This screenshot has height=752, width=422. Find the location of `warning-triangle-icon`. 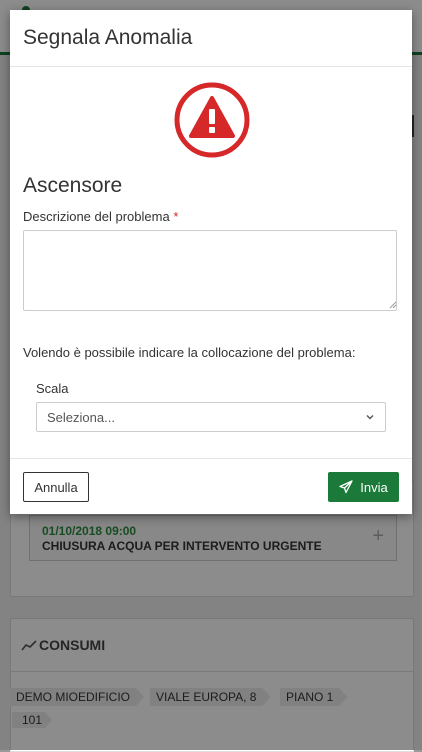

warning-triangle-icon is located at coordinates (212, 120).